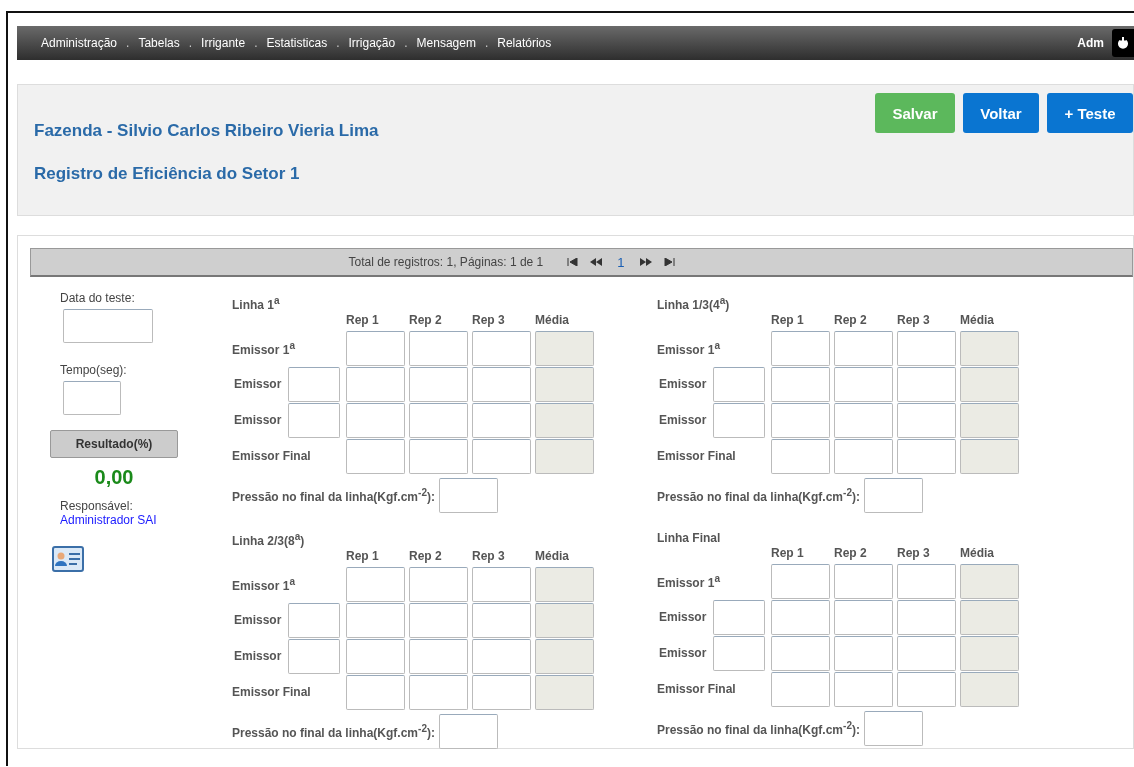 The height and width of the screenshot is (767, 1134). I want to click on power-icon, so click(1123, 43).